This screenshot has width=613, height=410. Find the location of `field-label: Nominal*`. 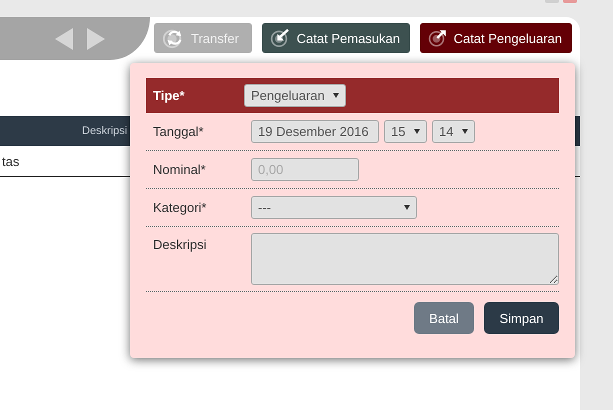

field-label: Nominal* is located at coordinates (180, 169).